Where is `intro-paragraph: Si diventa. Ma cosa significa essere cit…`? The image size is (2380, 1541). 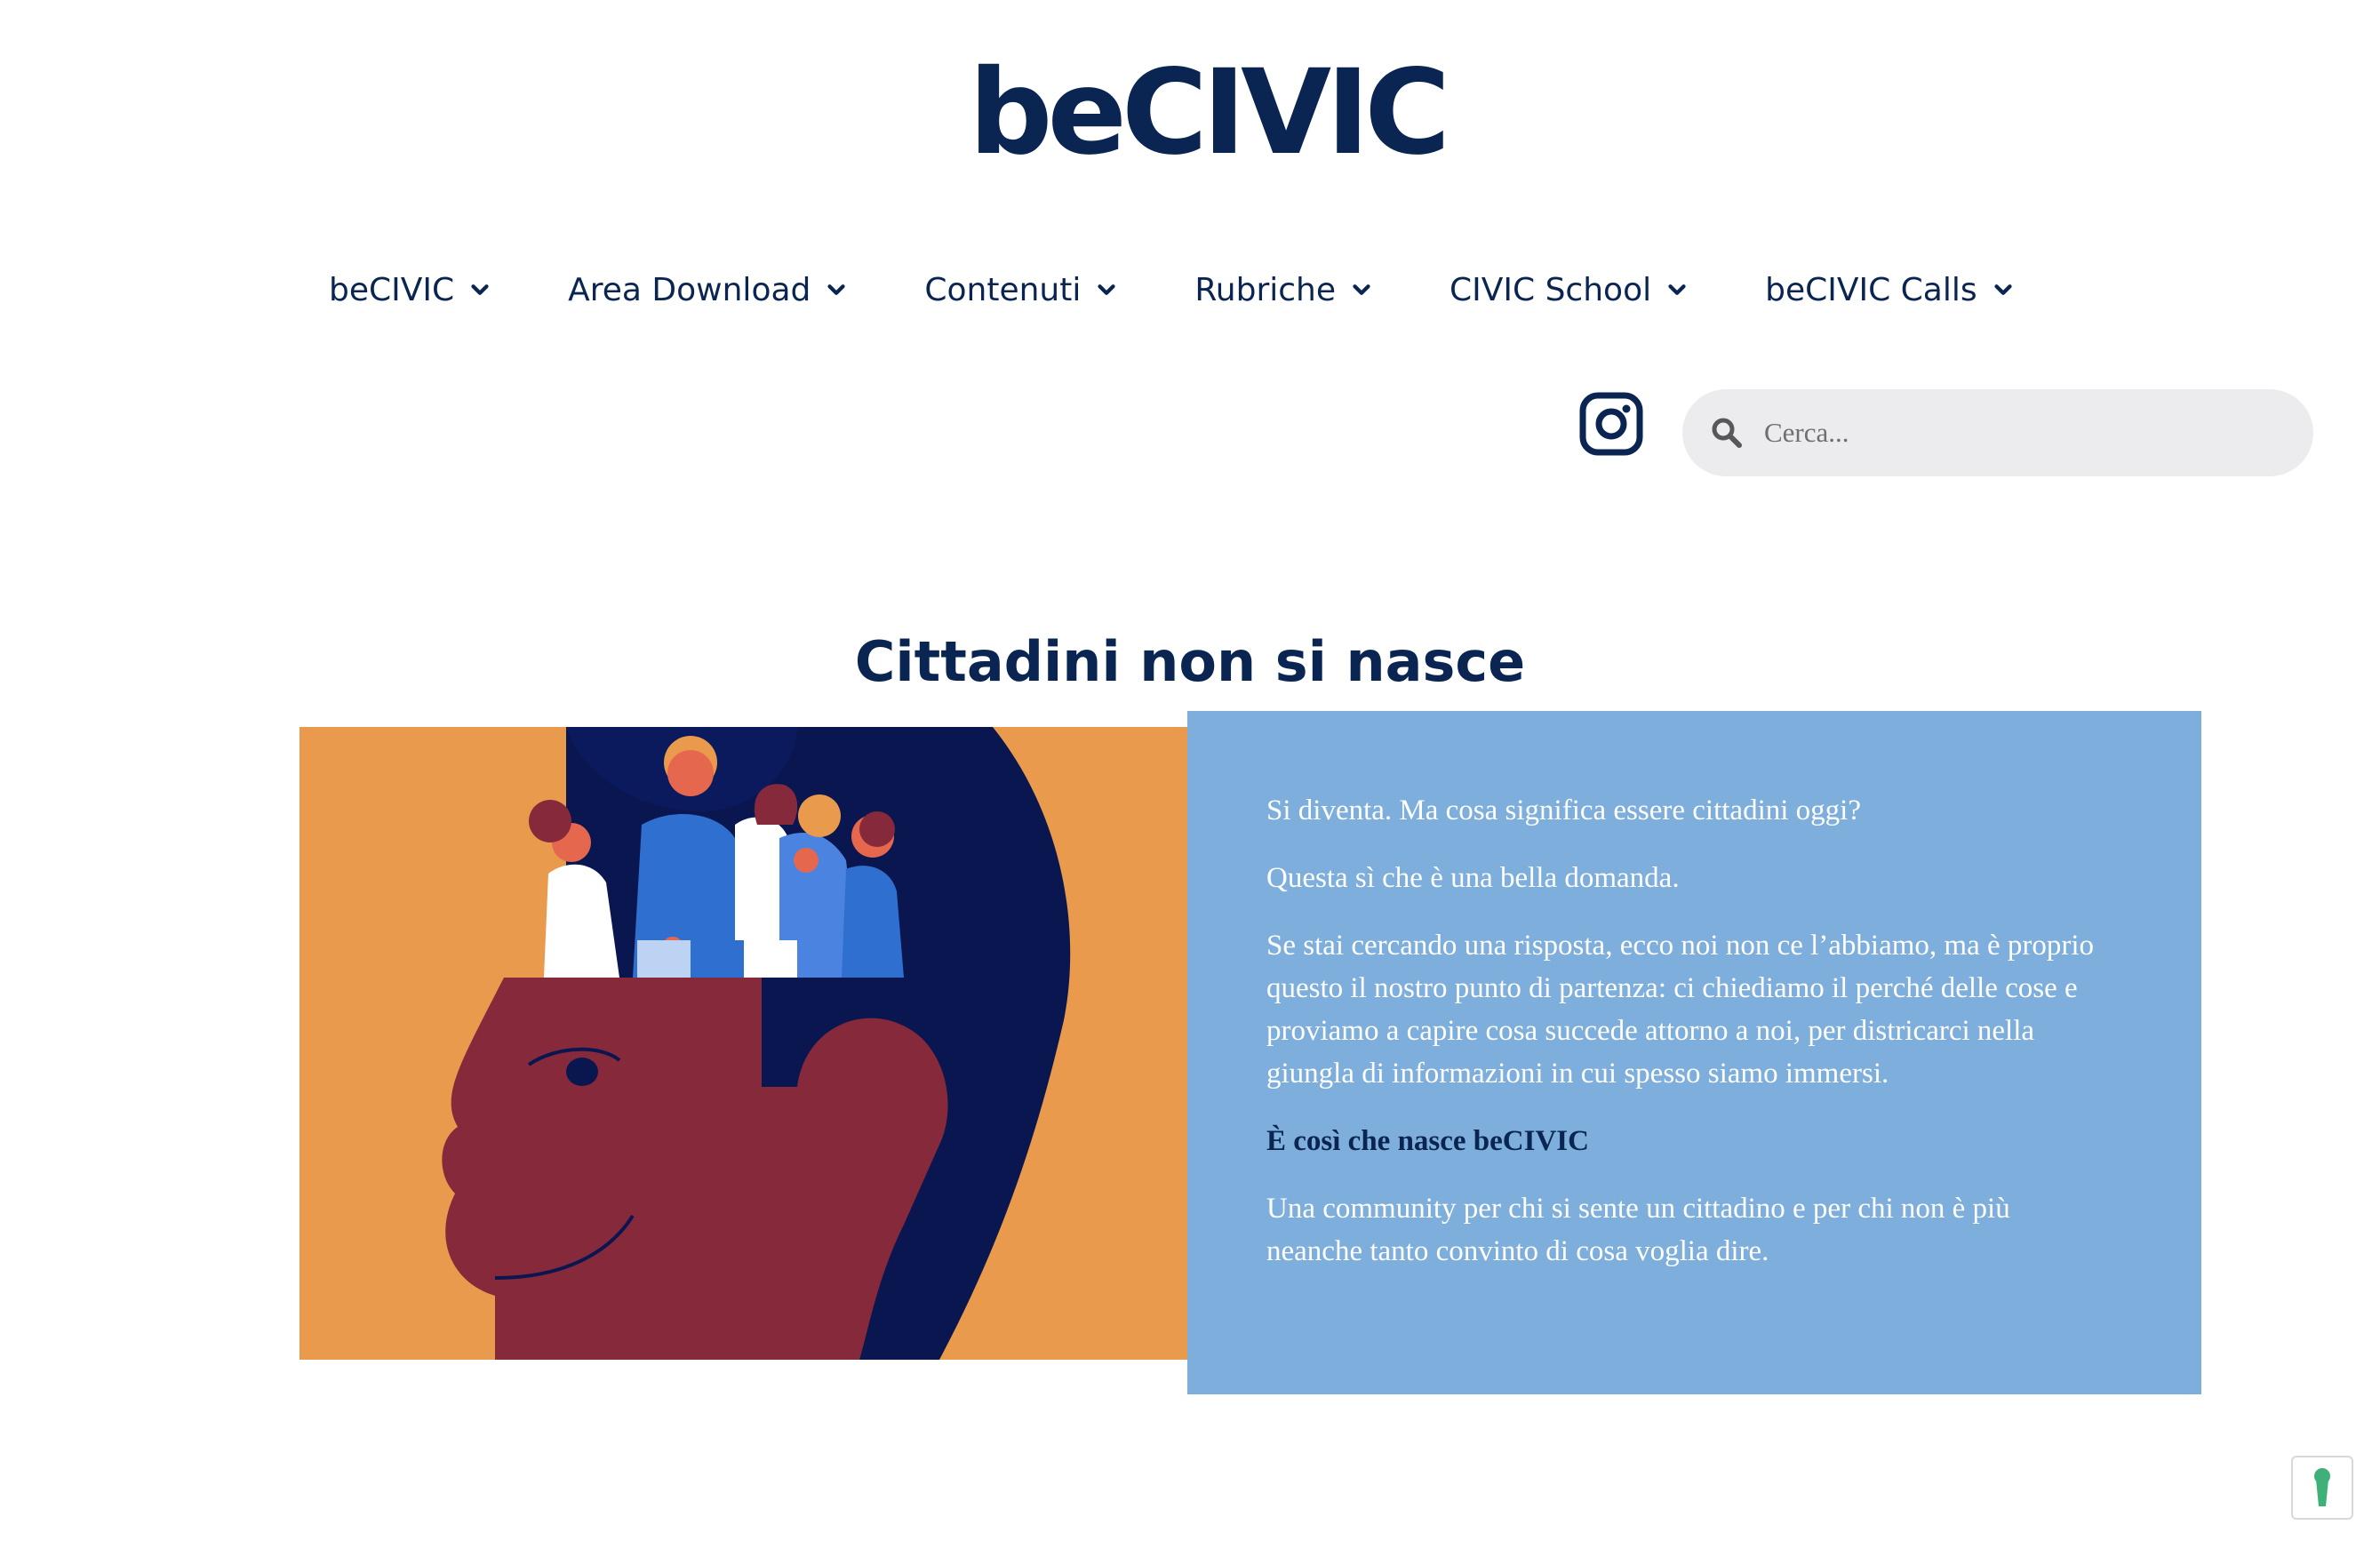
intro-paragraph: Si diventa. Ma cosa significa essere cit… is located at coordinates (1563, 810).